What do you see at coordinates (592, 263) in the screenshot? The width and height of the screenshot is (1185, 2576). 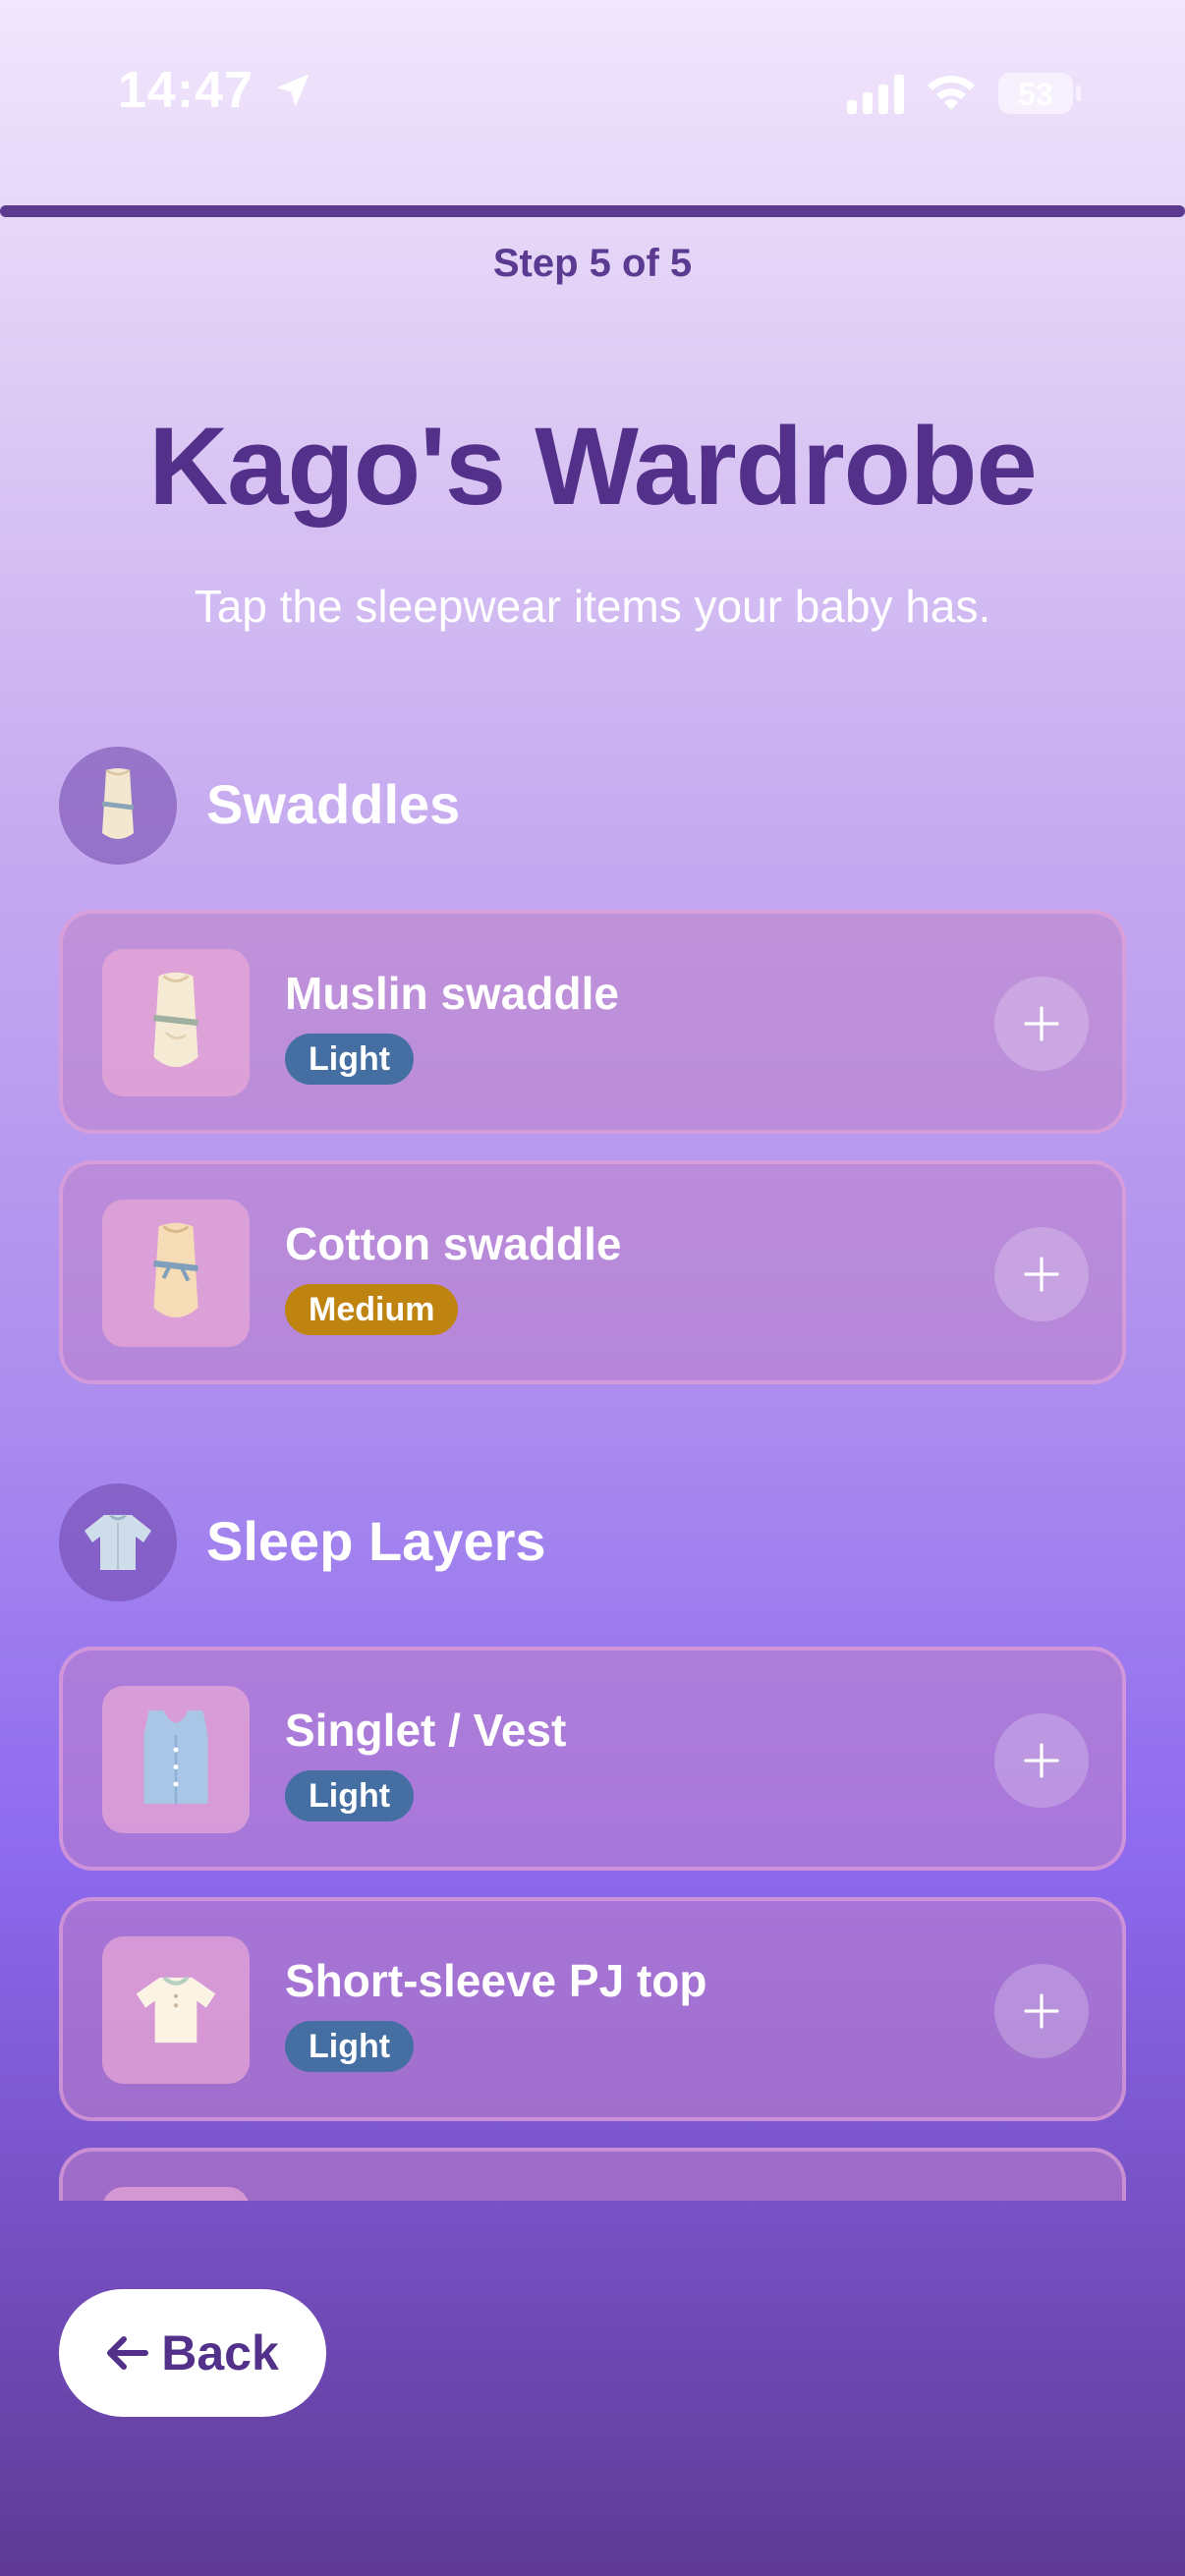 I see `step-label: Step 5 of 5` at bounding box center [592, 263].